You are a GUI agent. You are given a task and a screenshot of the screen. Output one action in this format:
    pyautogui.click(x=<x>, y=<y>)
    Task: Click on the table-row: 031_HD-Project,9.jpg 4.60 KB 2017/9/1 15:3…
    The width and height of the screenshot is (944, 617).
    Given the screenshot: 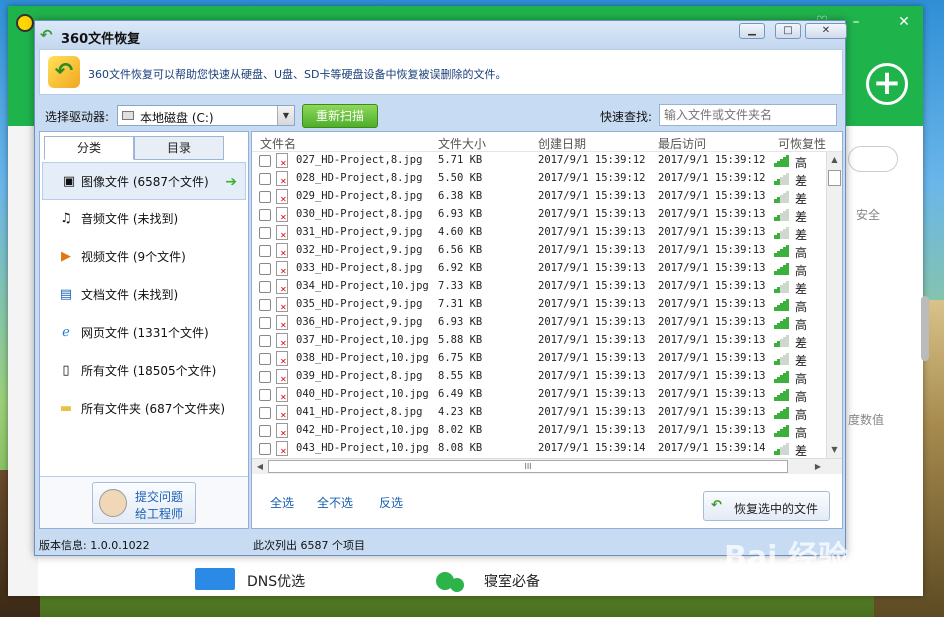 What is the action you would take?
    pyautogui.click(x=539, y=233)
    